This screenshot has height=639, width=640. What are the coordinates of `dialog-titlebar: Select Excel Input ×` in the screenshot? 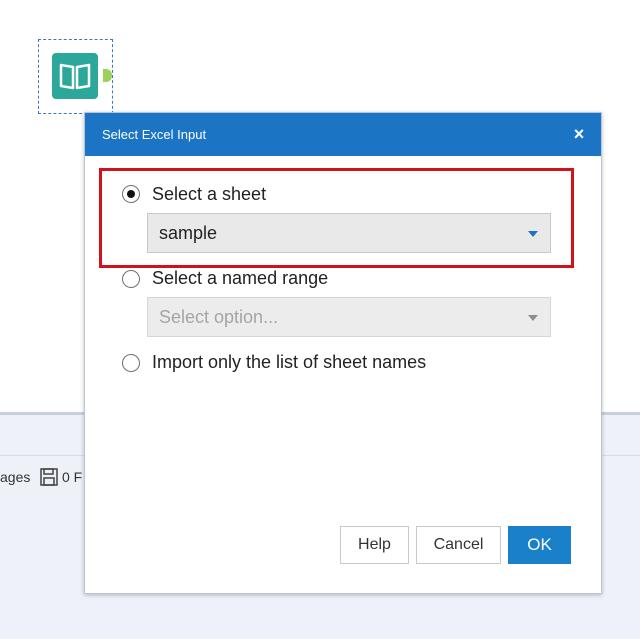 It's located at (343, 134).